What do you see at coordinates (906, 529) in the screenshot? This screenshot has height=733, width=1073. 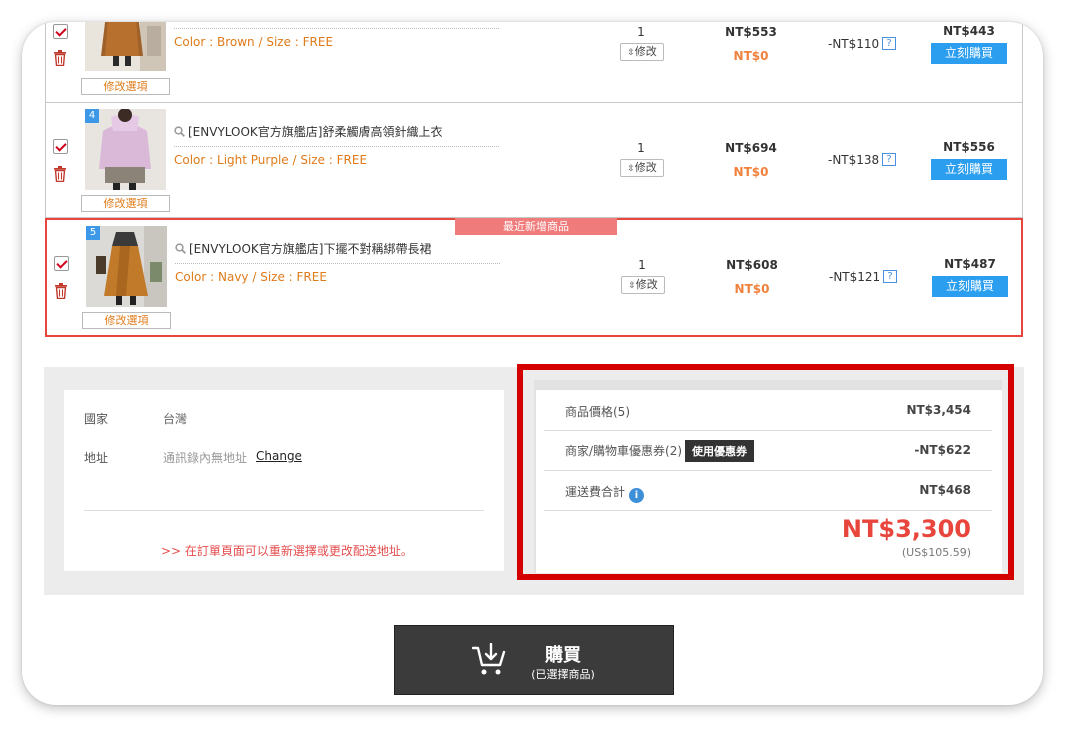 I see `total-price: NT$3,300` at bounding box center [906, 529].